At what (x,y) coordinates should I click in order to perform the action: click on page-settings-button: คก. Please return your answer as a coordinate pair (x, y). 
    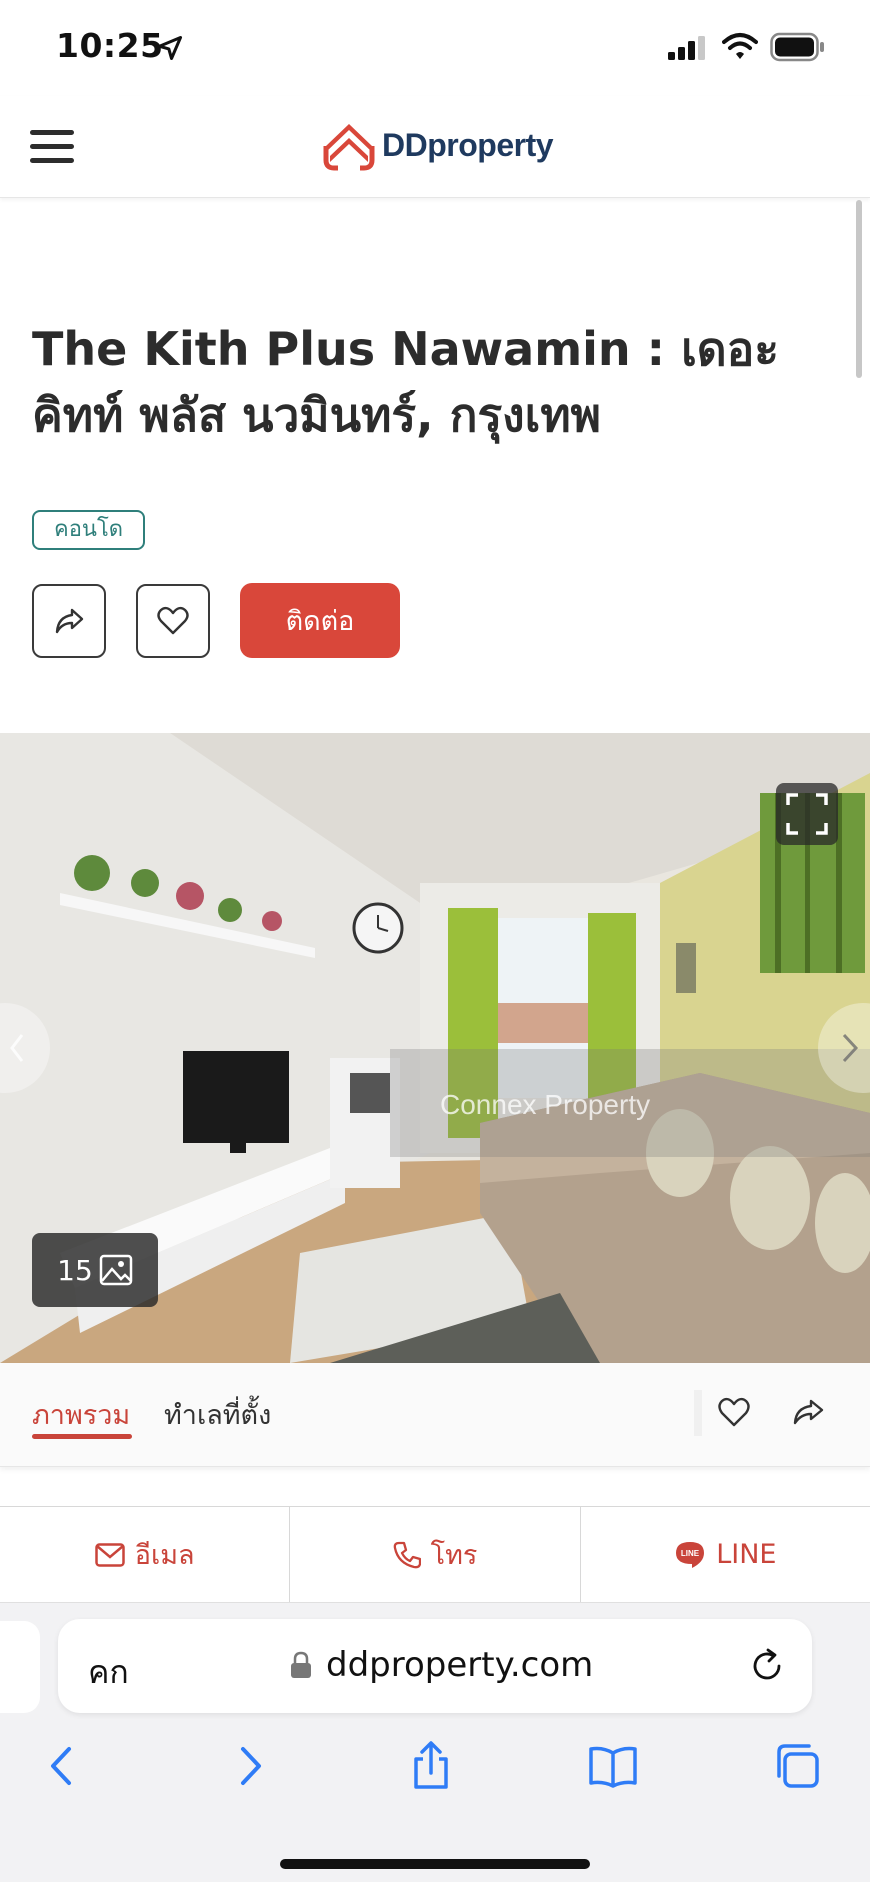
    Looking at the image, I should click on (108, 1672).